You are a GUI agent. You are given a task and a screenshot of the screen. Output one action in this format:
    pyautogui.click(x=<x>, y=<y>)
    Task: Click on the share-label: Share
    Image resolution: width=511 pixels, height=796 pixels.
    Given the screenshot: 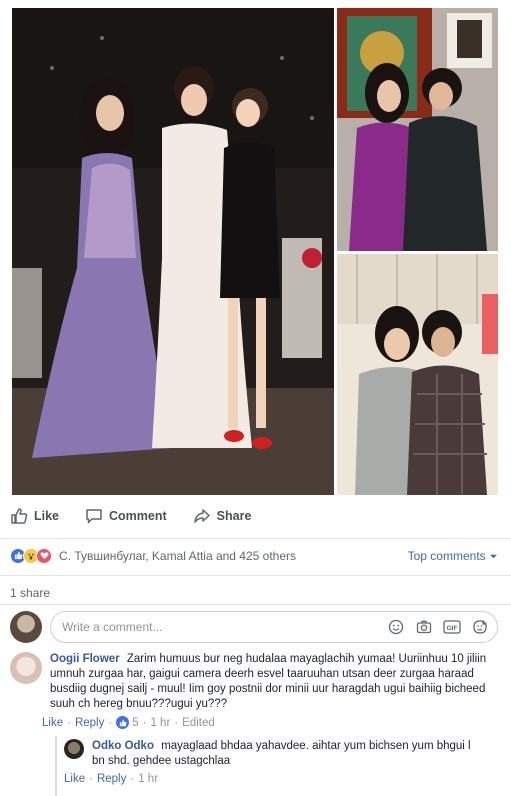 What is the action you would take?
    pyautogui.click(x=234, y=516)
    